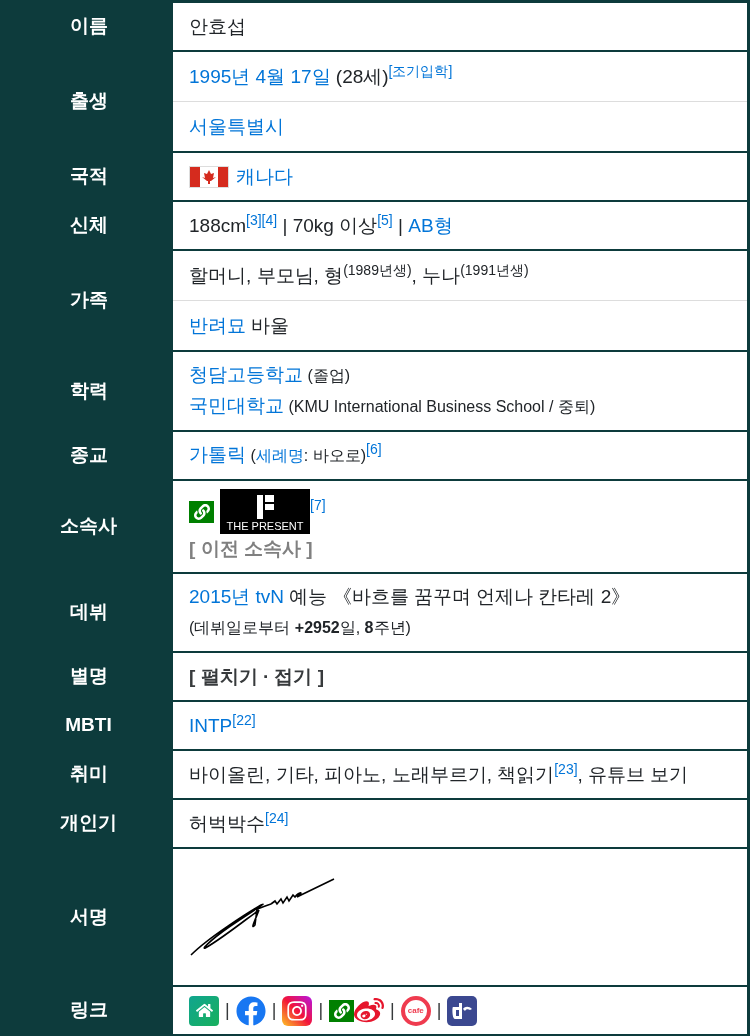 Image resolution: width=753 pixels, height=1036 pixels. I want to click on info-text: 2015년 tvN 예능 《바흐를 꿈꾸며 언제나 칸타레 2》, so click(410, 597).